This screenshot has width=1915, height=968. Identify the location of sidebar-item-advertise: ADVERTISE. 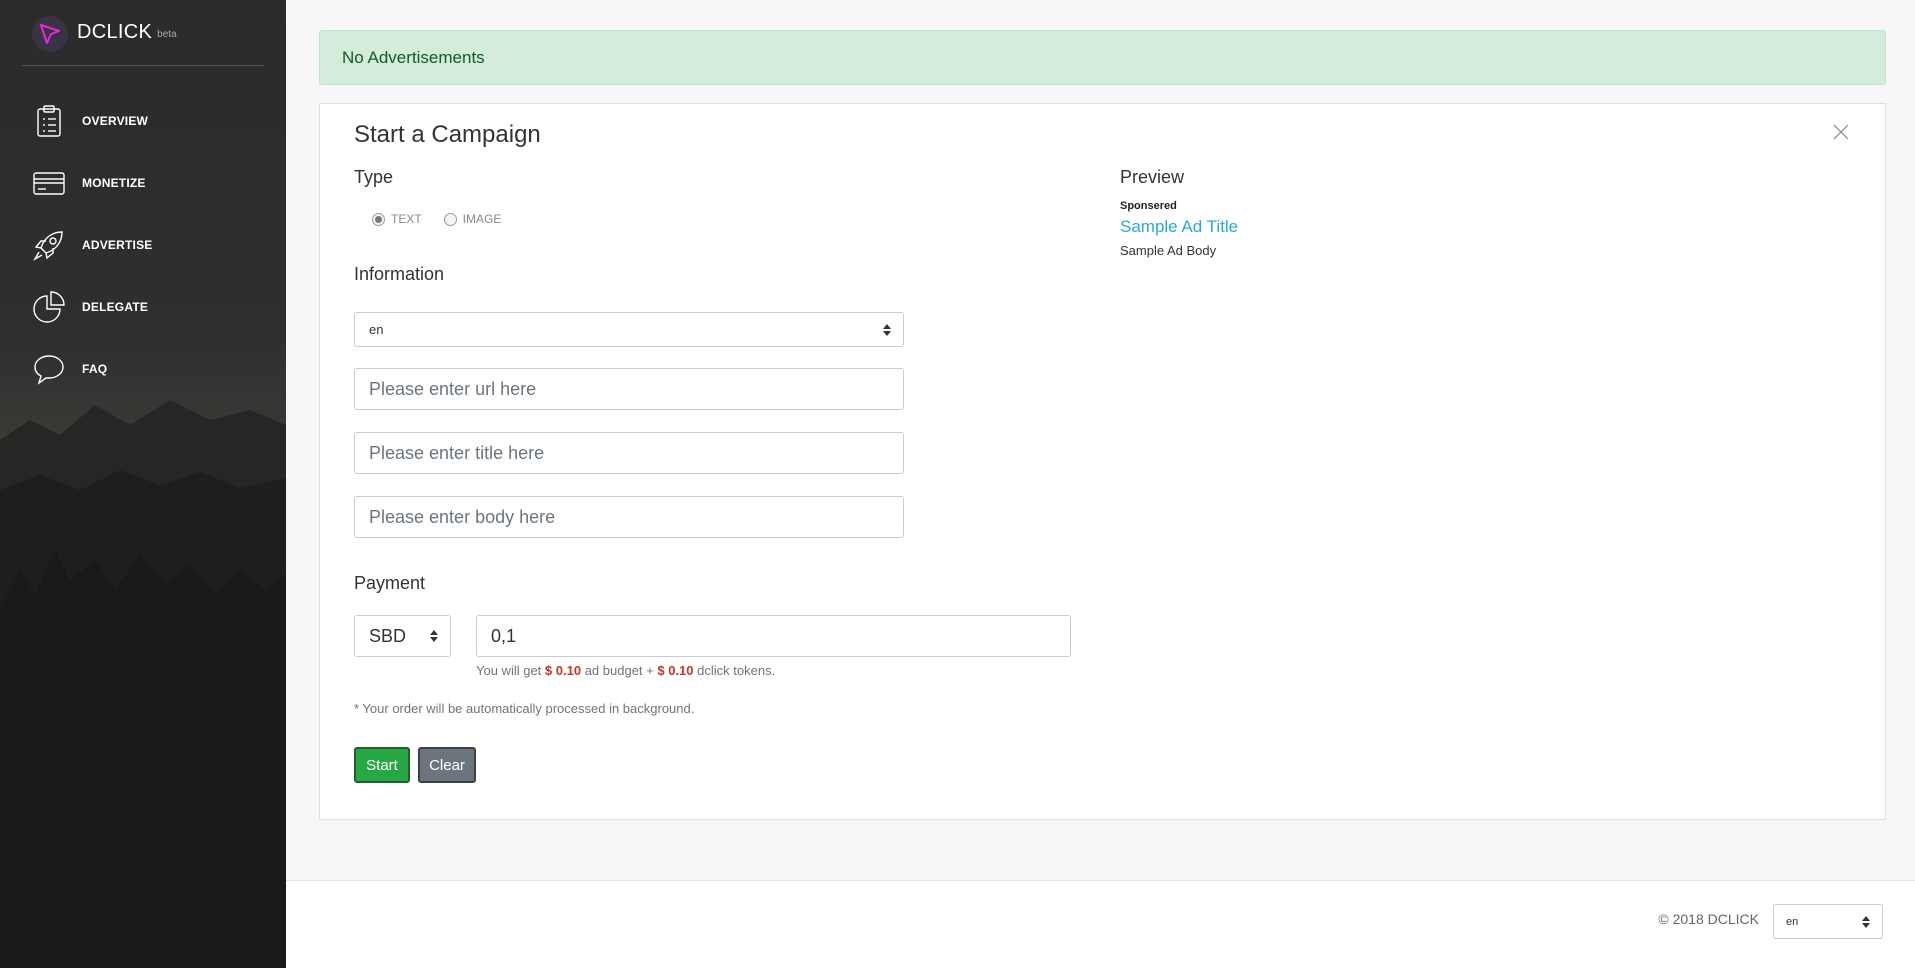
(143, 245).